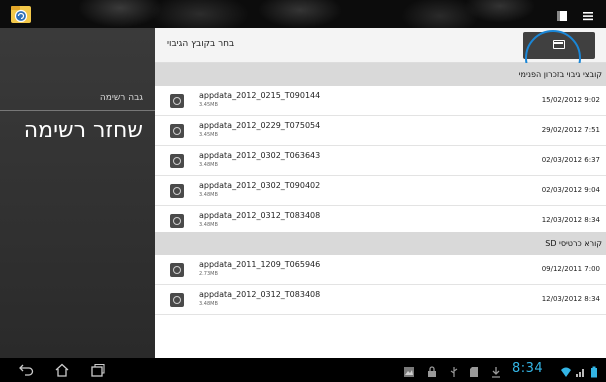 The image size is (606, 382). What do you see at coordinates (570, 100) in the screenshot?
I see `file-date: 15/02/2012 9:02` at bounding box center [570, 100].